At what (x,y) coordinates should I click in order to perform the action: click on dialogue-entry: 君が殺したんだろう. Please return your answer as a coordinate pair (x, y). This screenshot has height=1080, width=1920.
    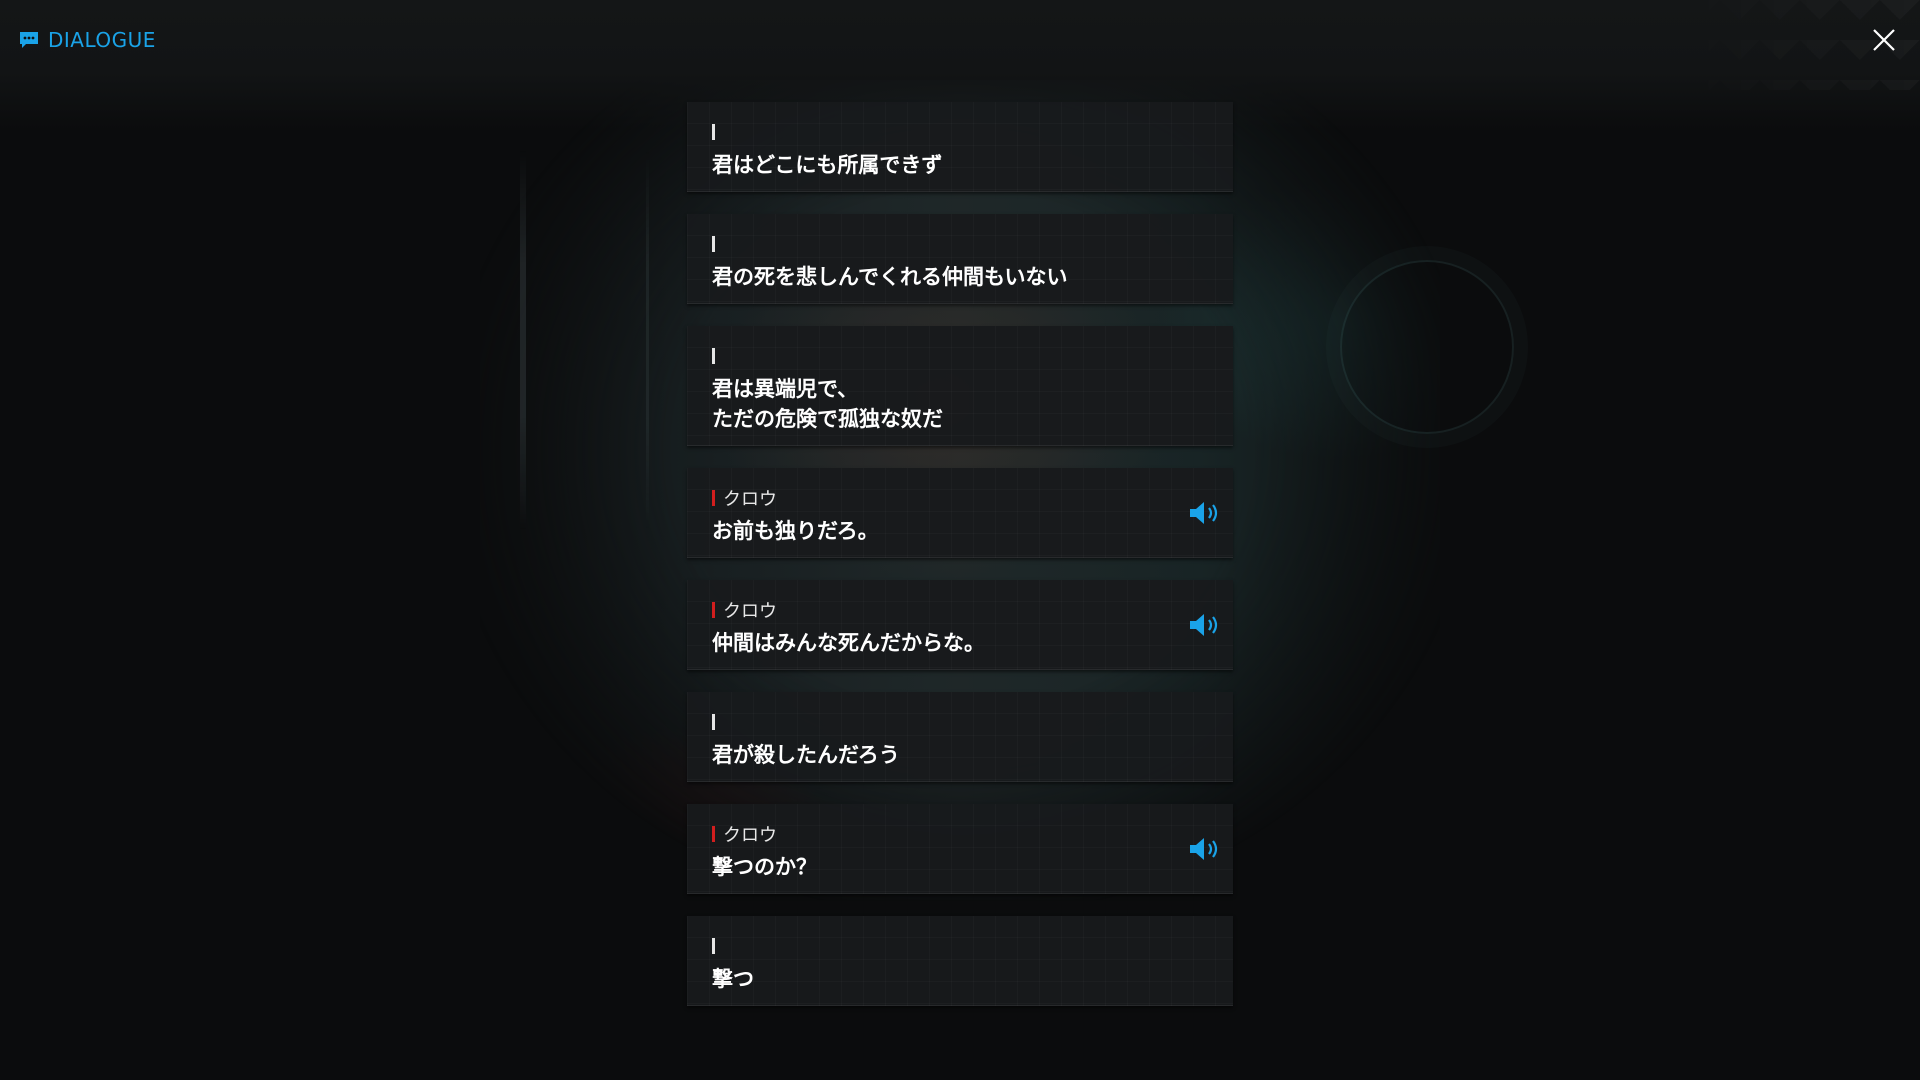
    Looking at the image, I should click on (960, 737).